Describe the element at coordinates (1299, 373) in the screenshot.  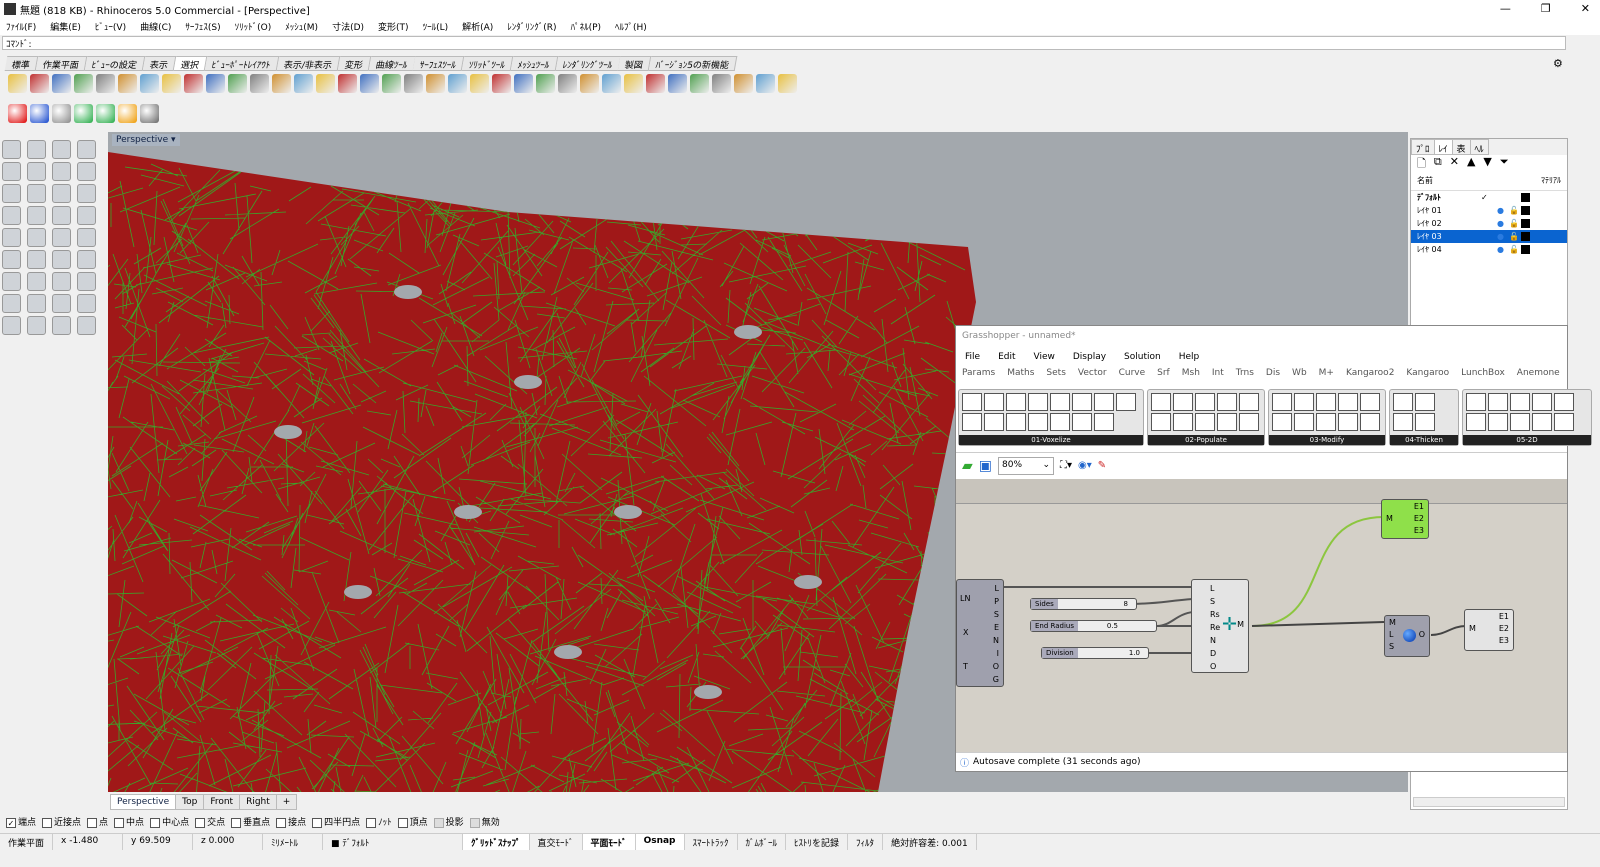
I see `gh-tab: Wb` at that location.